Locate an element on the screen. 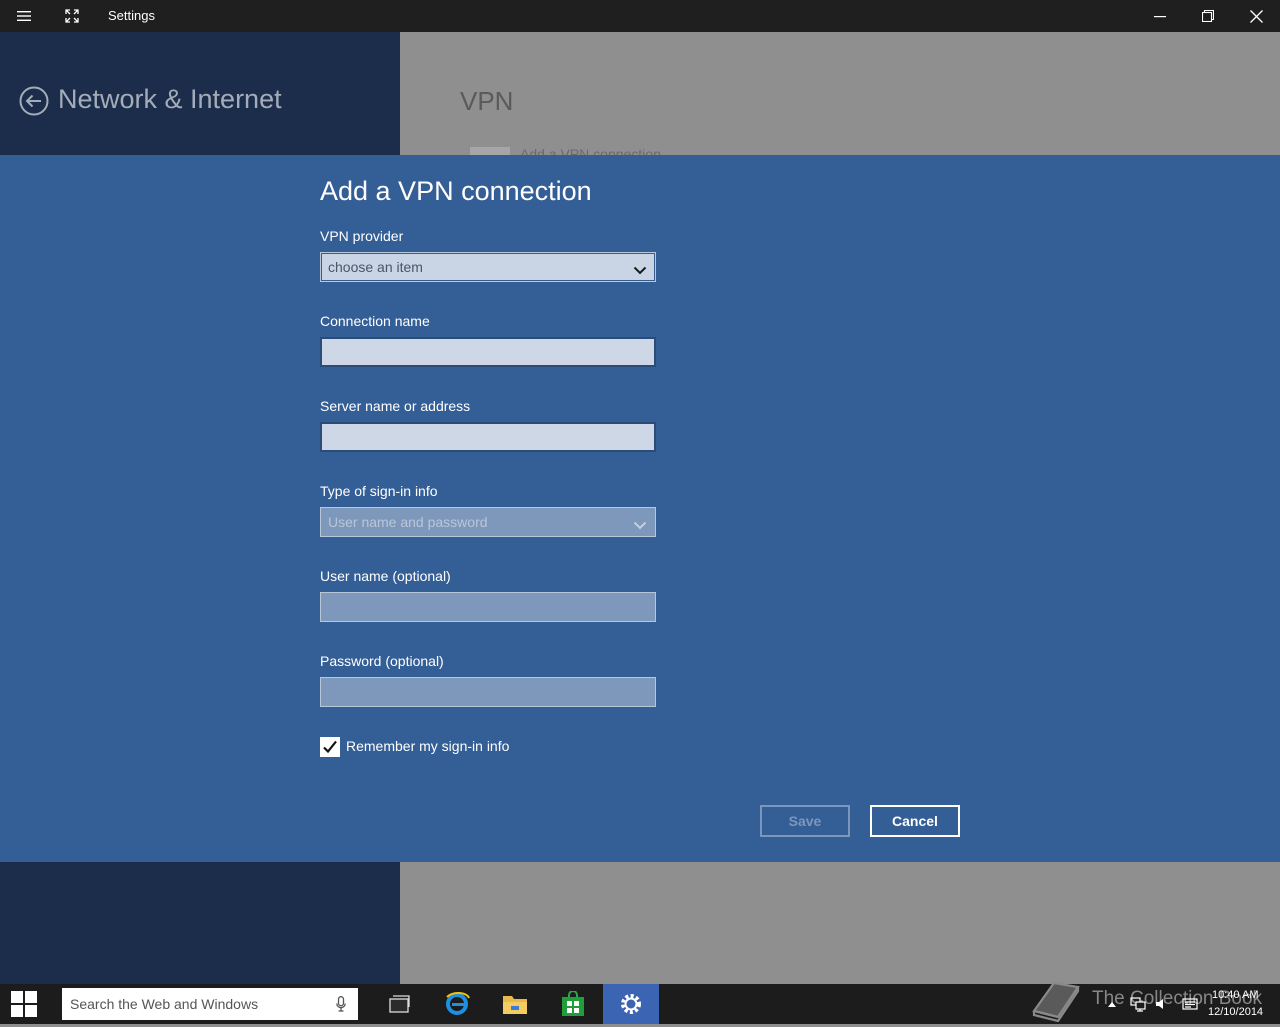 This screenshot has width=1280, height=1027. clock-date: 12/10/2014 is located at coordinates (1235, 1012).